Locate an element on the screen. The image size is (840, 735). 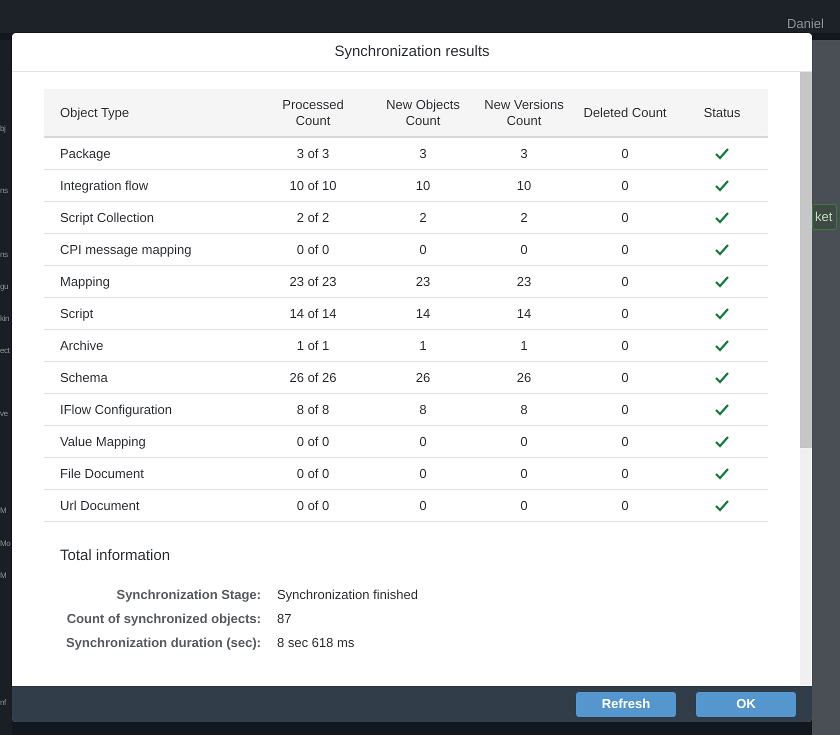
column-header: Processed Count is located at coordinates (313, 112).